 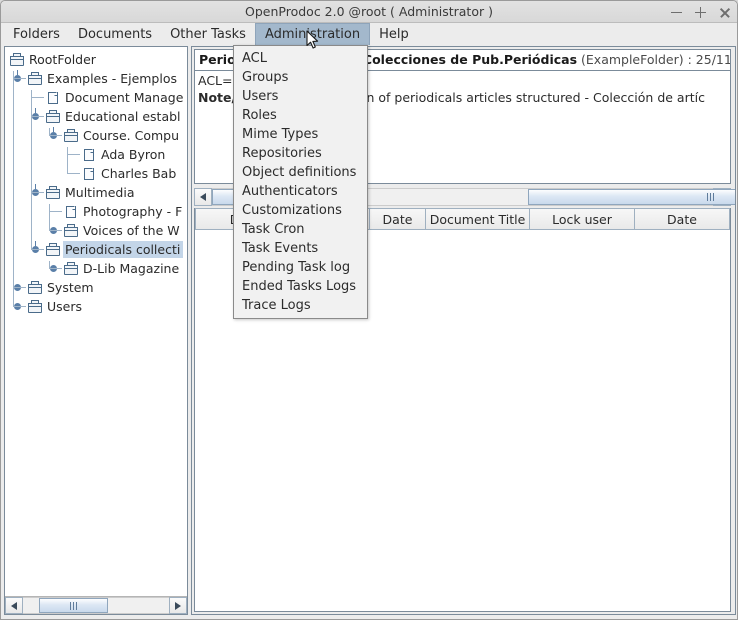 What do you see at coordinates (96, 287) in the screenshot?
I see `tree-node: System` at bounding box center [96, 287].